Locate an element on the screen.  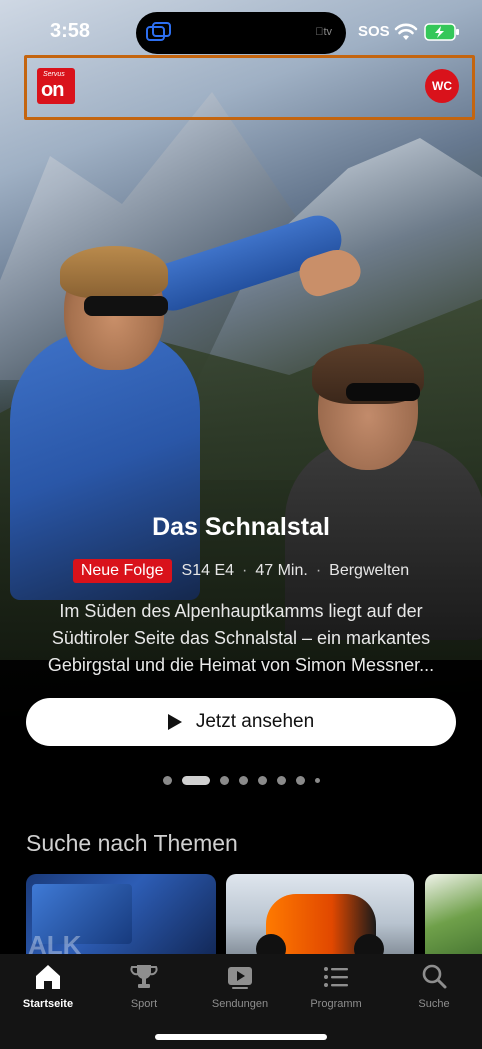
tab-label: Programm is located at coordinates (336, 1004).